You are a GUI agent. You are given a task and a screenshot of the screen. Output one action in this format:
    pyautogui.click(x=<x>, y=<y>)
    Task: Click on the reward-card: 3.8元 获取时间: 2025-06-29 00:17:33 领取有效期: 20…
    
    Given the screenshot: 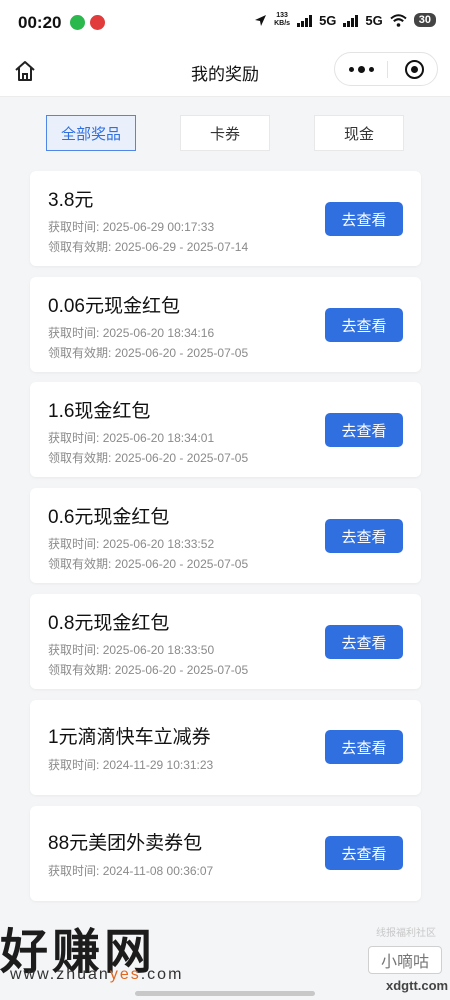 What is the action you would take?
    pyautogui.click(x=225, y=218)
    